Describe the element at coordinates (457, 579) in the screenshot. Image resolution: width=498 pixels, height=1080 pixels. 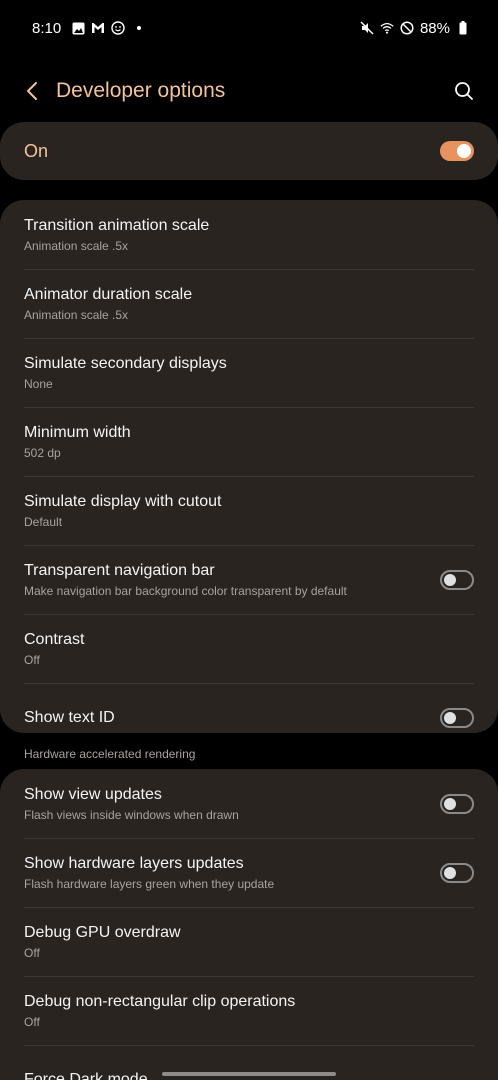
I see `transparent-navigation-bar-toggle` at that location.